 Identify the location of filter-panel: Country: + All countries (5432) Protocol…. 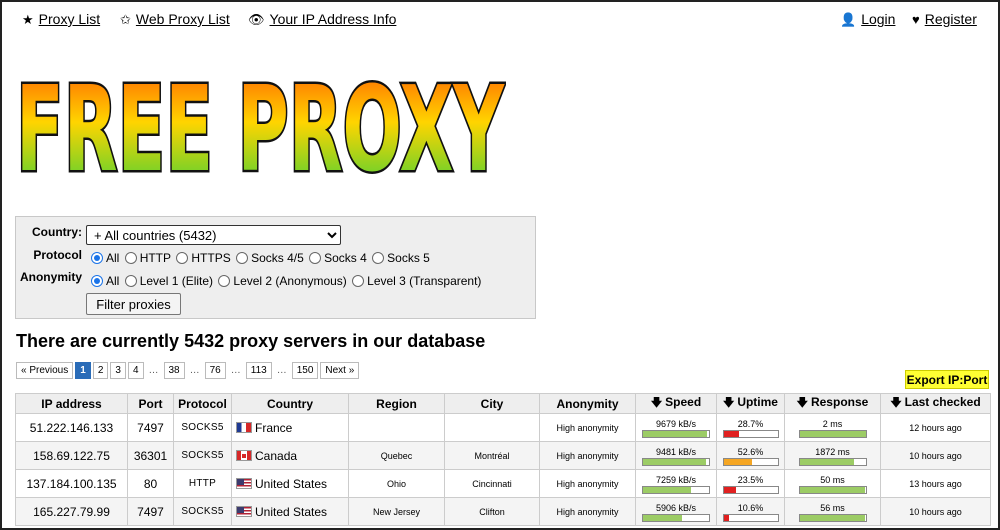
(275, 267).